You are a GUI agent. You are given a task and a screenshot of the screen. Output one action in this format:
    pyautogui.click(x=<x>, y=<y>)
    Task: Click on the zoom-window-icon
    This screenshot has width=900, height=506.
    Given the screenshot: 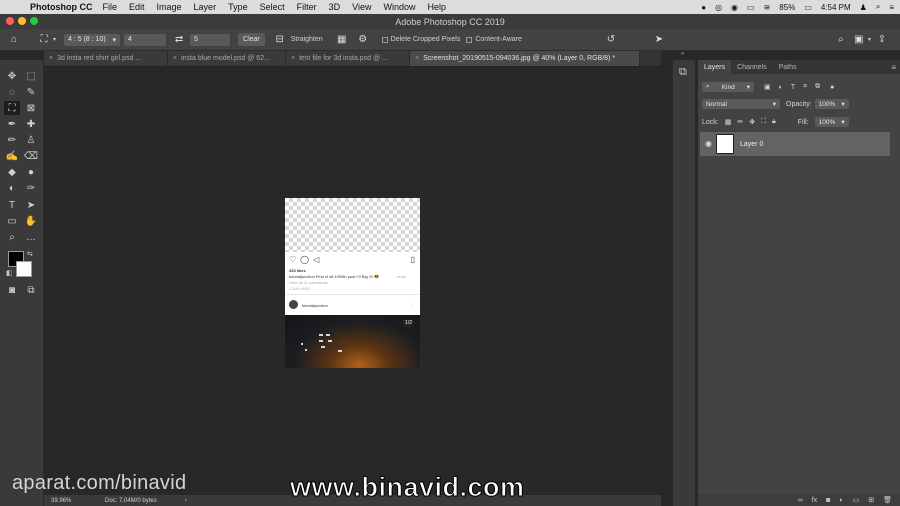 What is the action you would take?
    pyautogui.click(x=34, y=21)
    